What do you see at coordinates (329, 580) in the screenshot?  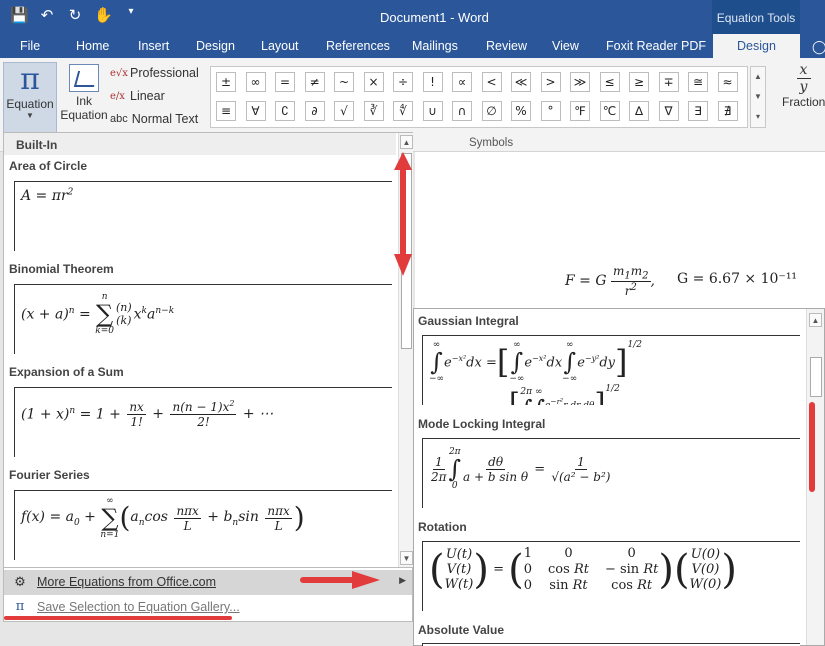 I see `annotation-arrow-horizontal` at bounding box center [329, 580].